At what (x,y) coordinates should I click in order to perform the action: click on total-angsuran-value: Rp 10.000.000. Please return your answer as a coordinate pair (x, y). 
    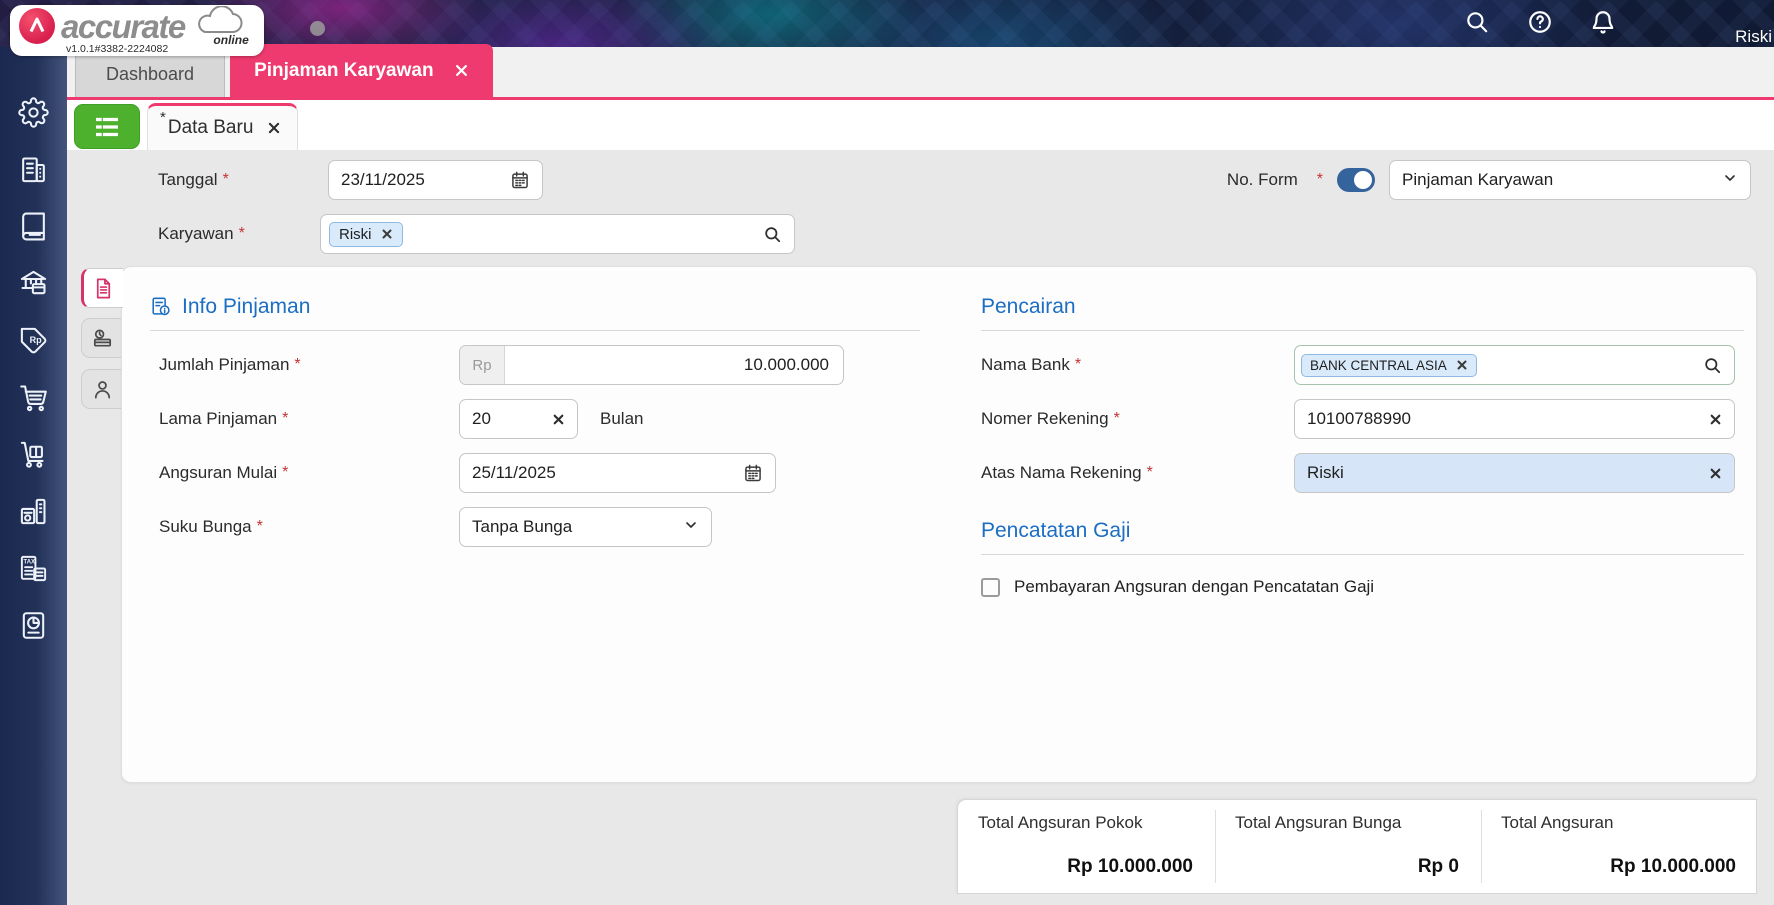
    Looking at the image, I should click on (1673, 866).